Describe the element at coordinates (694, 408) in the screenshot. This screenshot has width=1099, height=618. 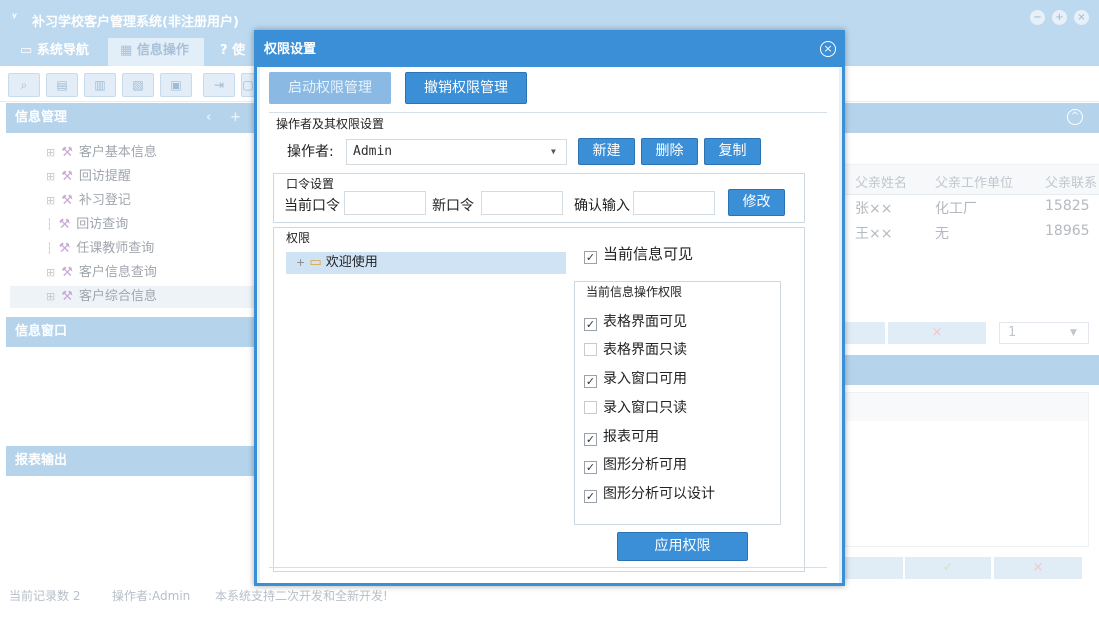
I see `op-checkbox-entry-readonly: 录入窗口只读` at that location.